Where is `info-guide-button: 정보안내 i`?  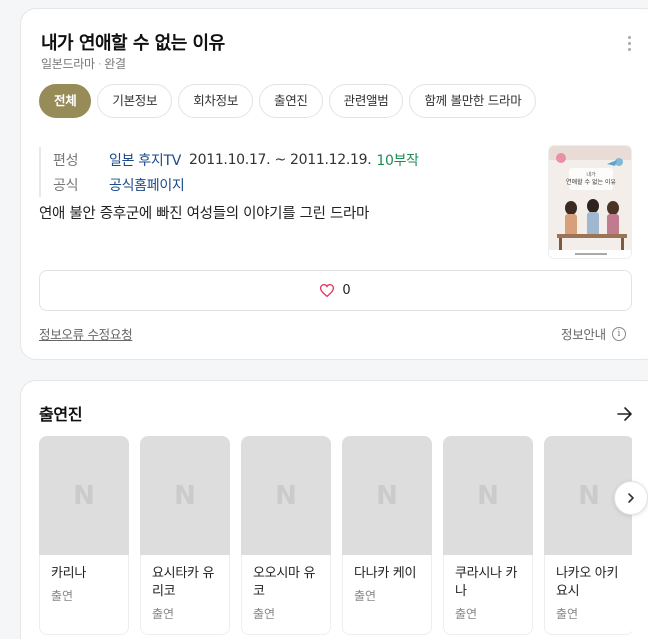 info-guide-button: 정보안내 i is located at coordinates (593, 333).